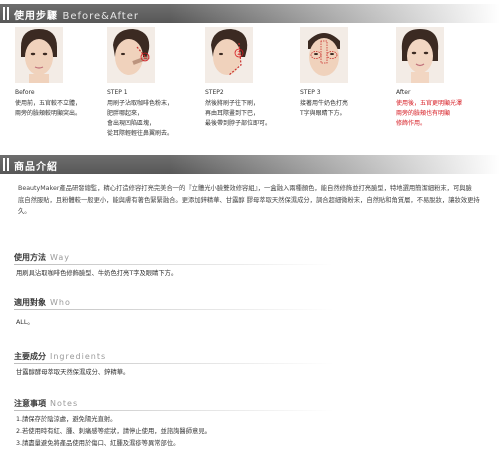  Describe the element at coordinates (73, 372) in the screenshot. I see `ingredients-text: 甘露醇酵母萃取天然保濕成分、鋅精華。` at that location.